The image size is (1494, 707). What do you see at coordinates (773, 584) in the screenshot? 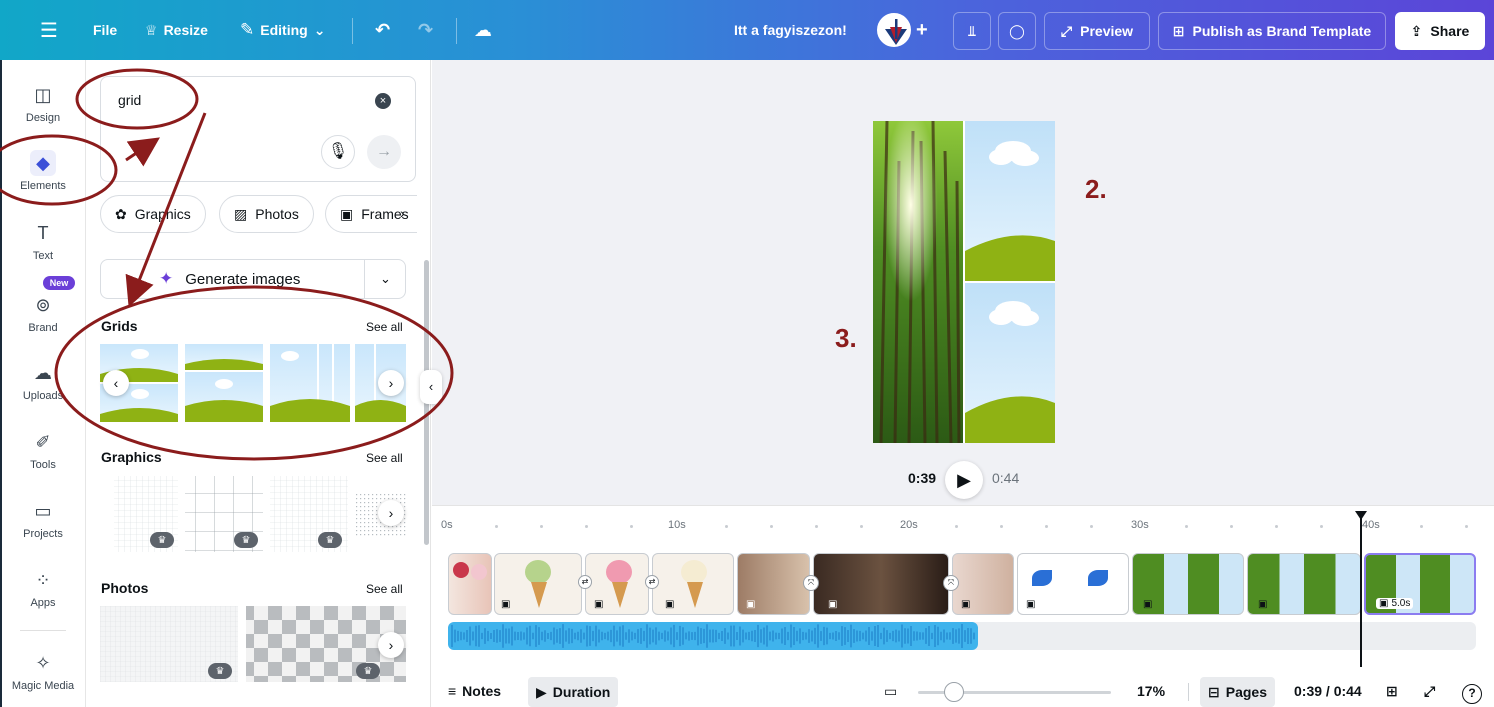
I see `clip-scoops: ▣` at bounding box center [773, 584].